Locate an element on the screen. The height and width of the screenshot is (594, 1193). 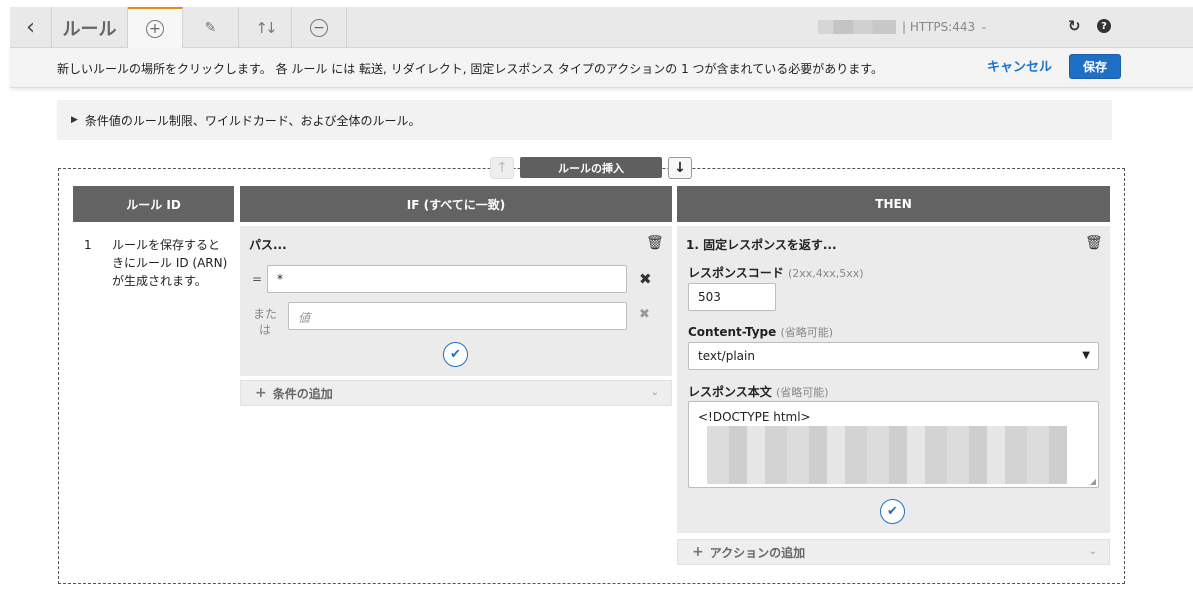
response-code-hint: (2xx,4xx,5xx) is located at coordinates (825, 273).